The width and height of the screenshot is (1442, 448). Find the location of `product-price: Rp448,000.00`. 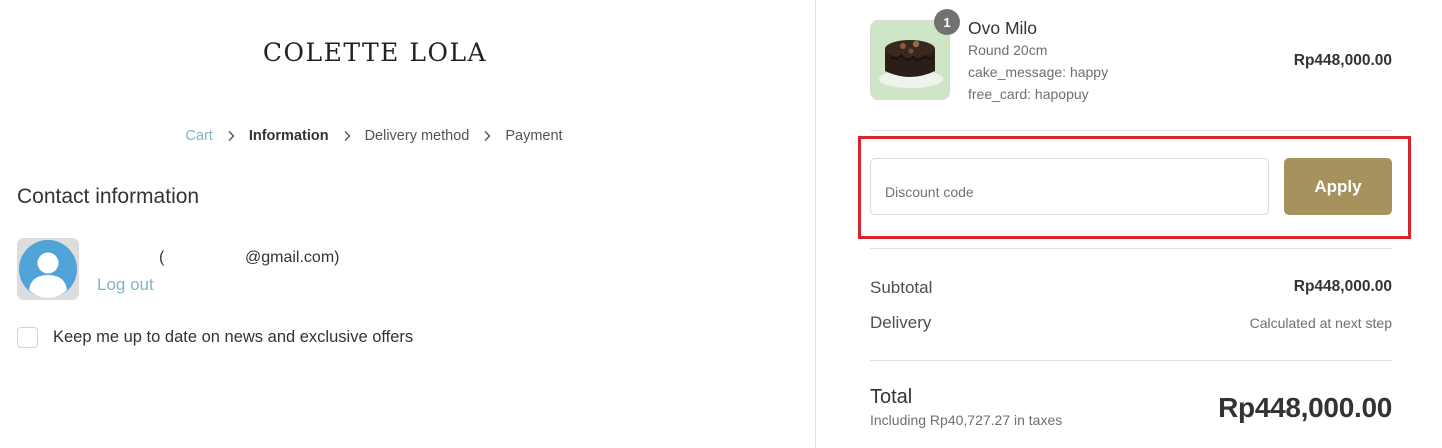

product-price: Rp448,000.00 is located at coordinates (1342, 60).